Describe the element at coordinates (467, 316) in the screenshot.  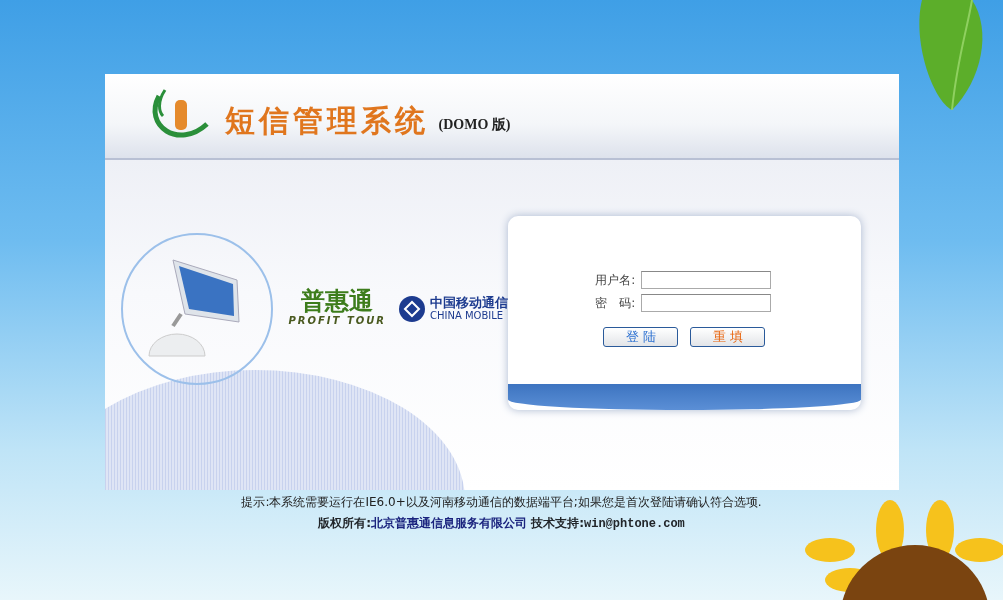
I see `partner-logo-tagline: CHINA MOBILE` at that location.